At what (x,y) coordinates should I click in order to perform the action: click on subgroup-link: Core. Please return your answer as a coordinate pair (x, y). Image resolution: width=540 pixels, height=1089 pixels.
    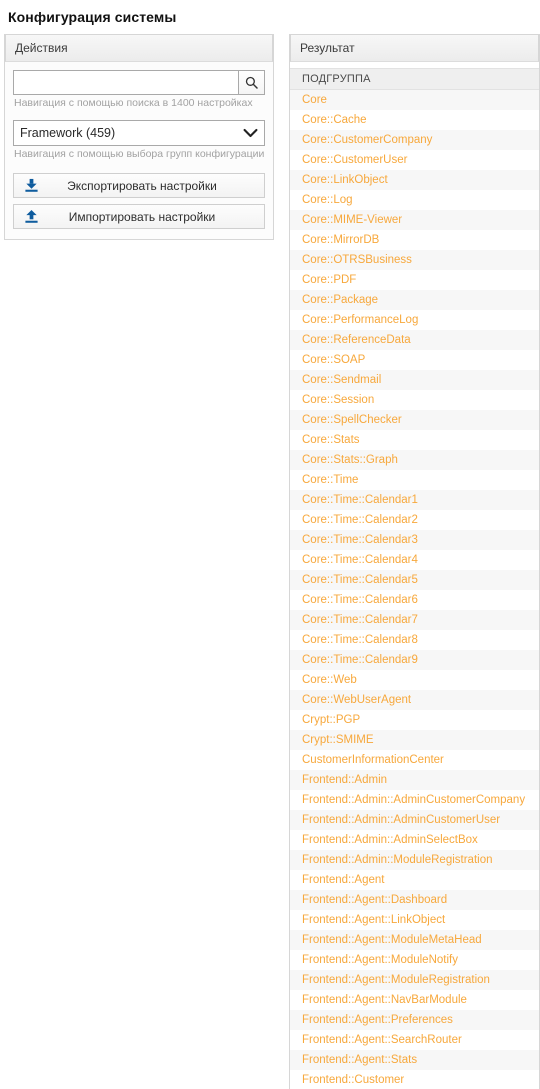
    Looking at the image, I should click on (314, 100).